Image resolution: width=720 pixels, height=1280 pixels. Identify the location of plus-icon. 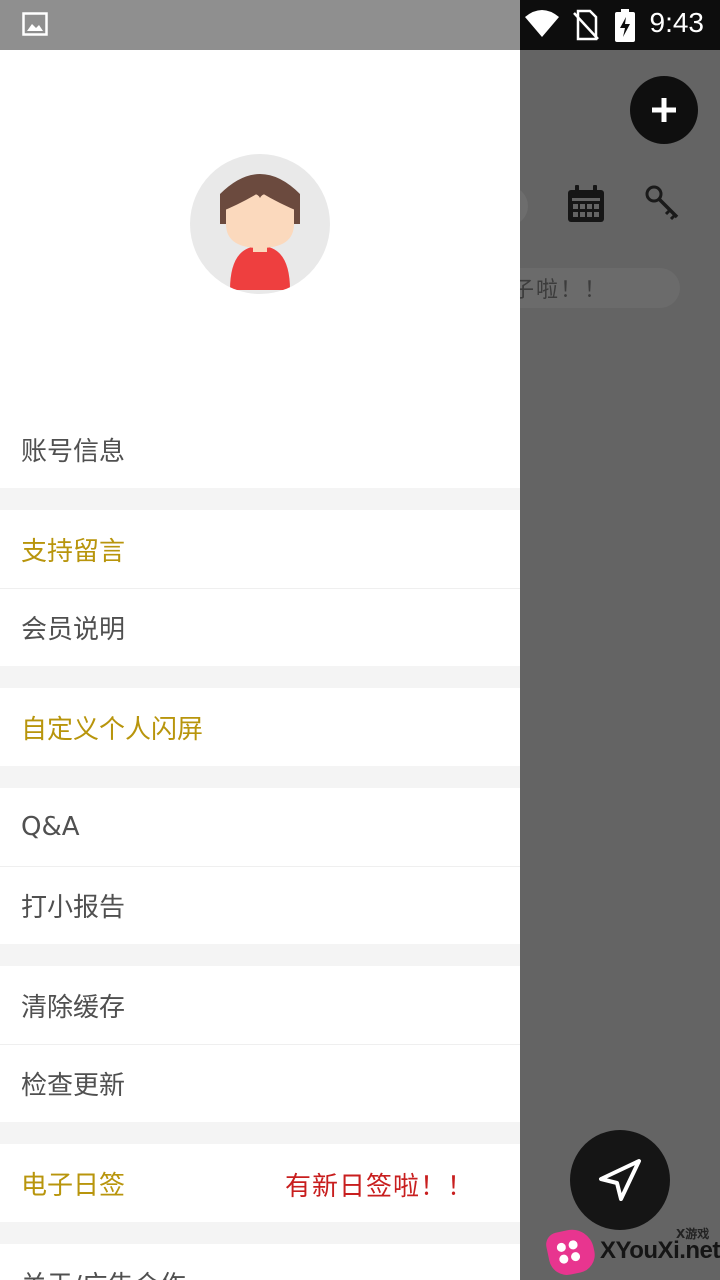
(664, 110).